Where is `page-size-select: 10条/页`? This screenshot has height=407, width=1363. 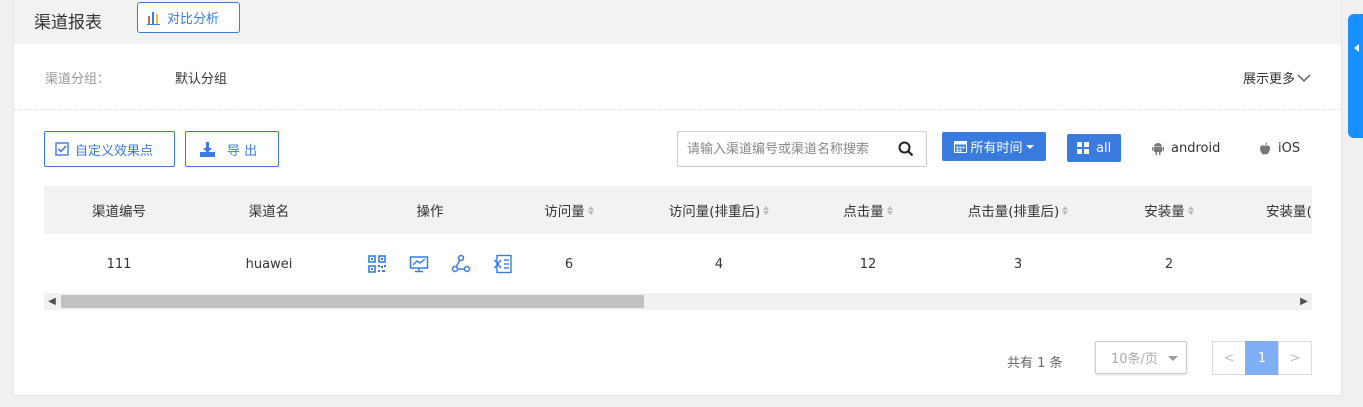
page-size-select: 10条/页 is located at coordinates (1141, 357).